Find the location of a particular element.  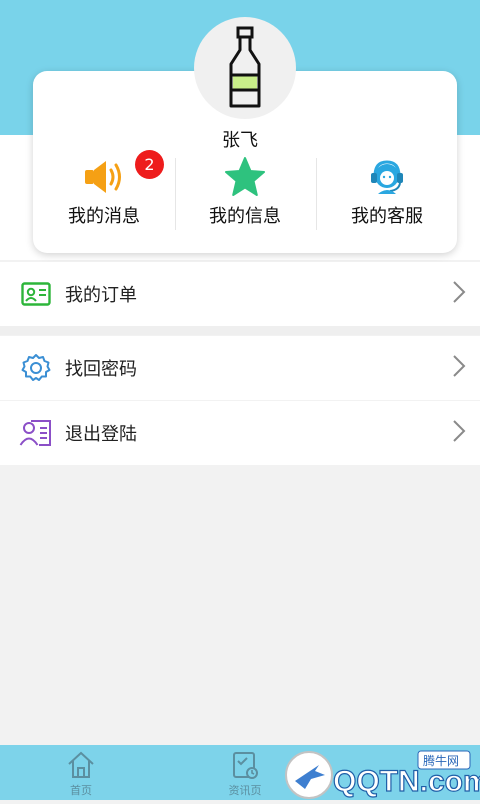

watermark-logo-icon: QQTN.com 腾牛网 is located at coordinates (382, 774).